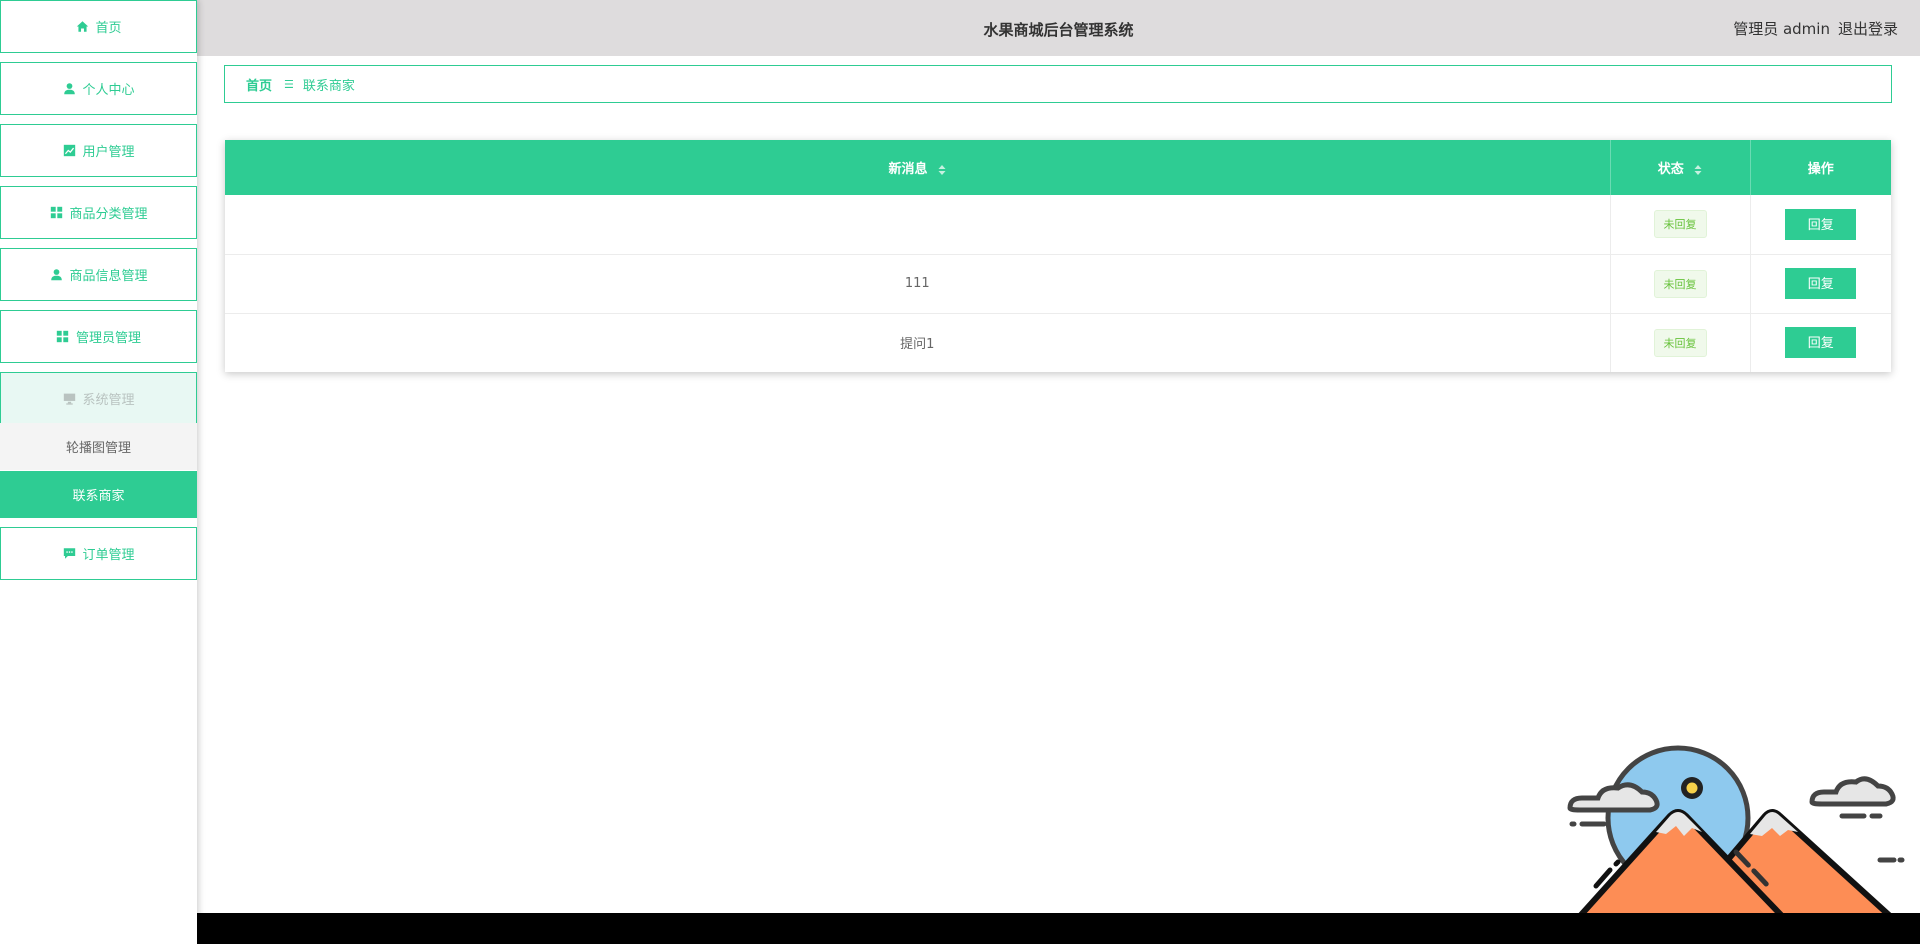 The height and width of the screenshot is (944, 1920). Describe the element at coordinates (918, 225) in the screenshot. I see `message-cell` at that location.